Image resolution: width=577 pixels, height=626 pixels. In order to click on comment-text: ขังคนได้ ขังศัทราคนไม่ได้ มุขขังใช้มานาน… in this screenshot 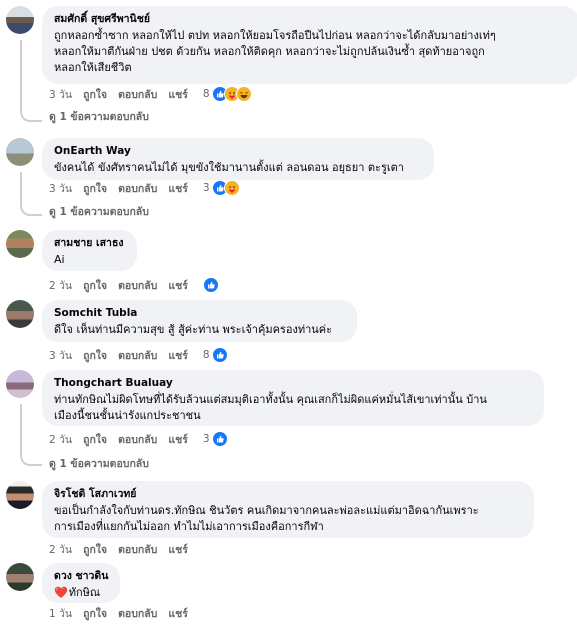, I will do `click(229, 167)`.